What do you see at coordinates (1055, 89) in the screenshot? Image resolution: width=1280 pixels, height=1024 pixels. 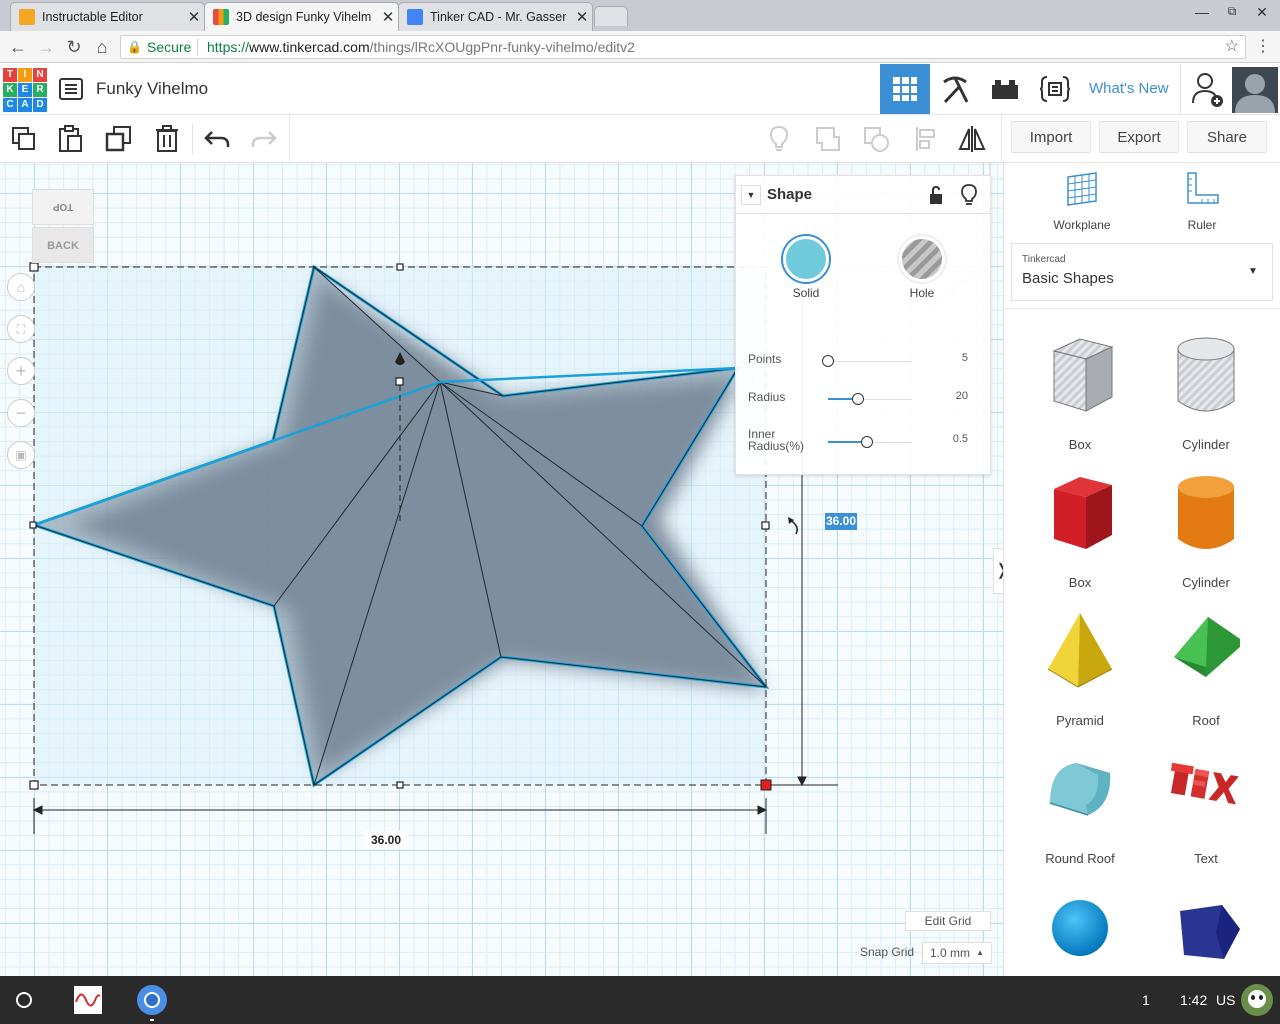 I see `code-blocks-icon` at bounding box center [1055, 89].